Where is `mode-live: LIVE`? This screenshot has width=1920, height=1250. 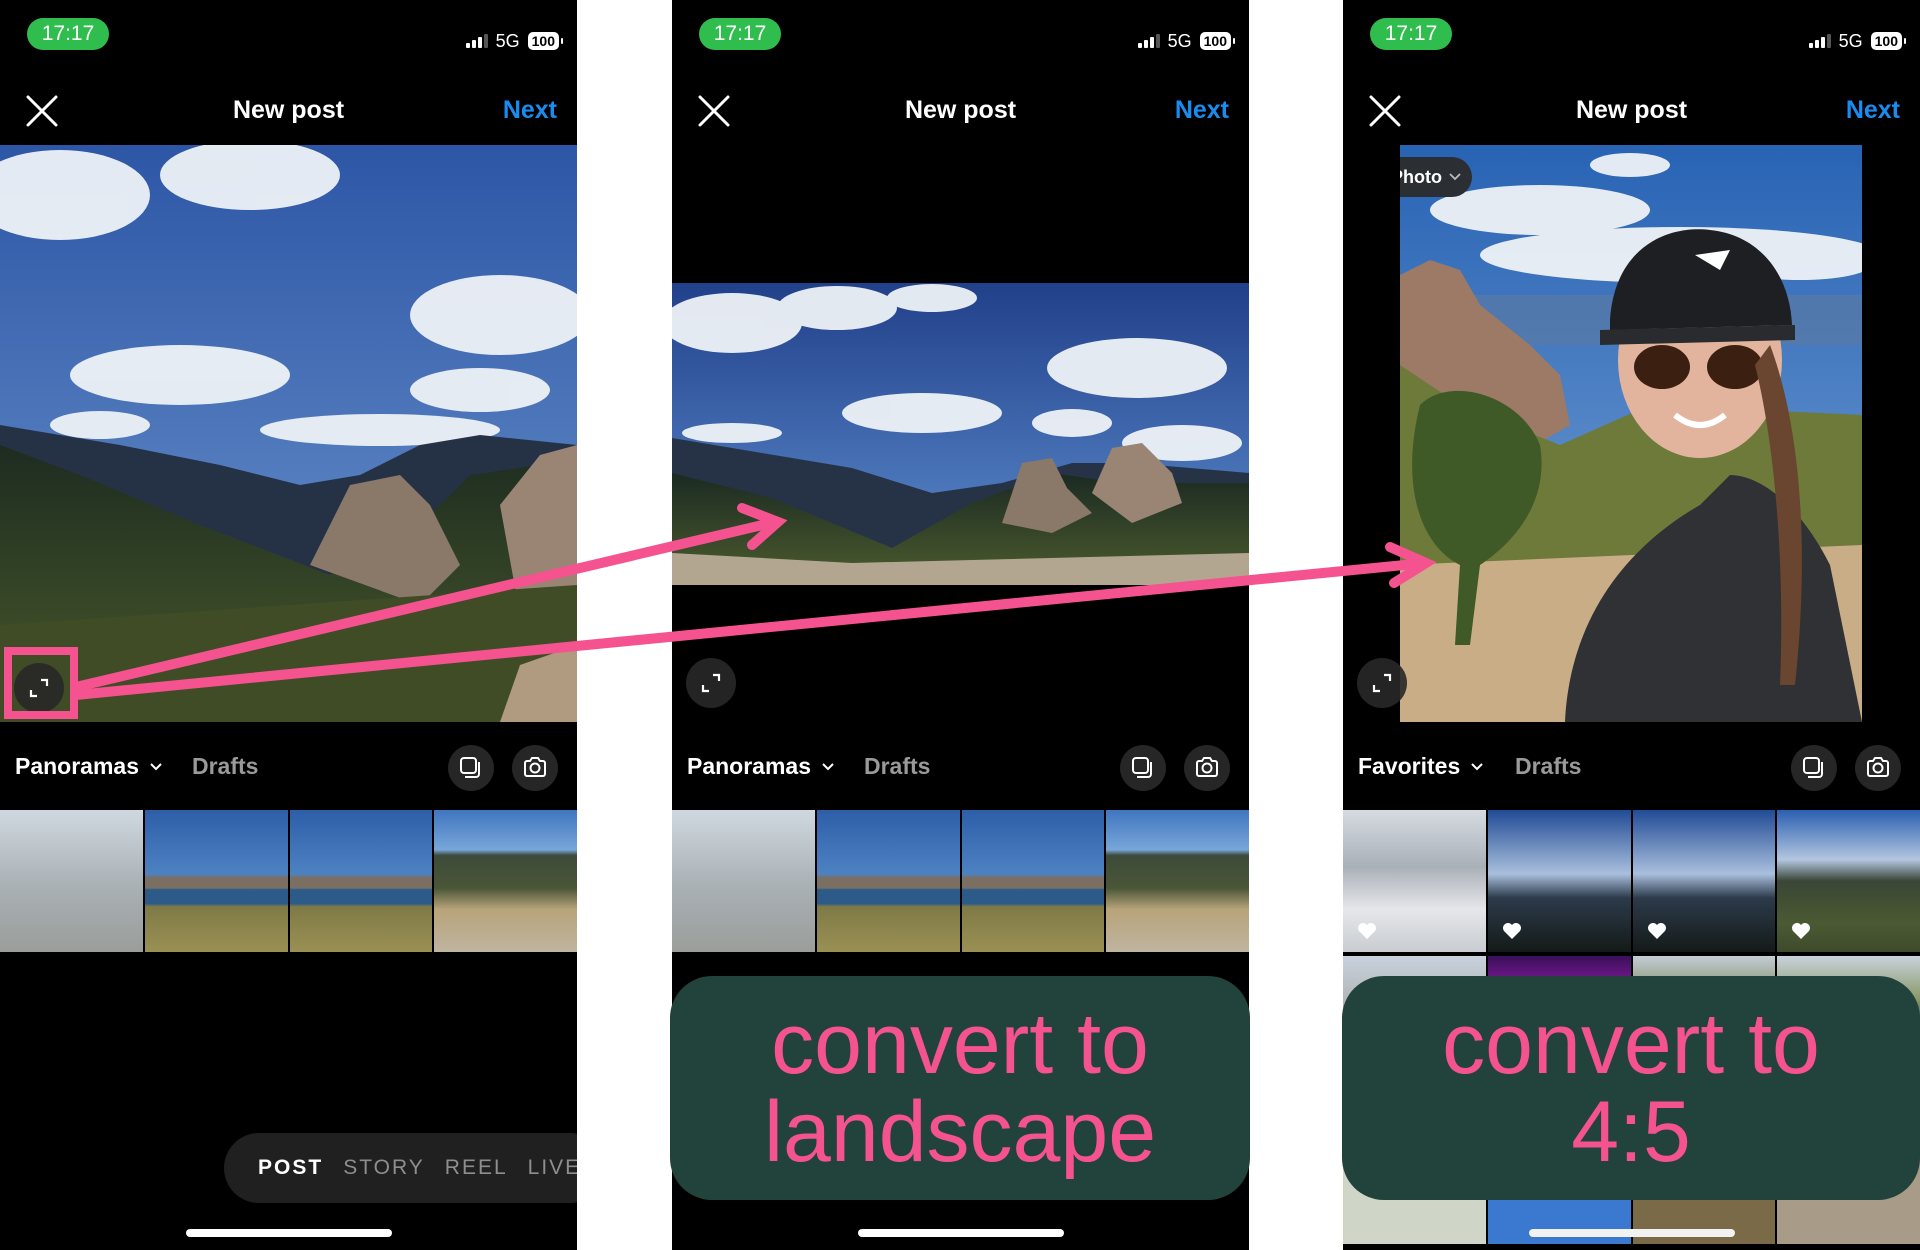 mode-live: LIVE is located at coordinates (552, 1168).